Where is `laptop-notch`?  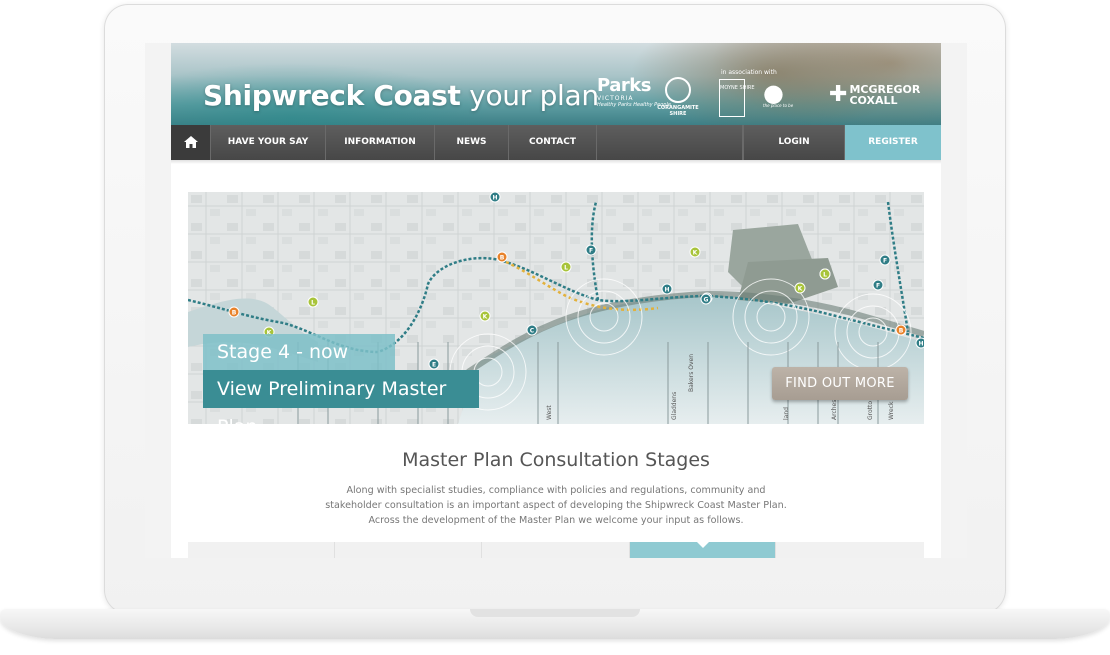 laptop-notch is located at coordinates (555, 613).